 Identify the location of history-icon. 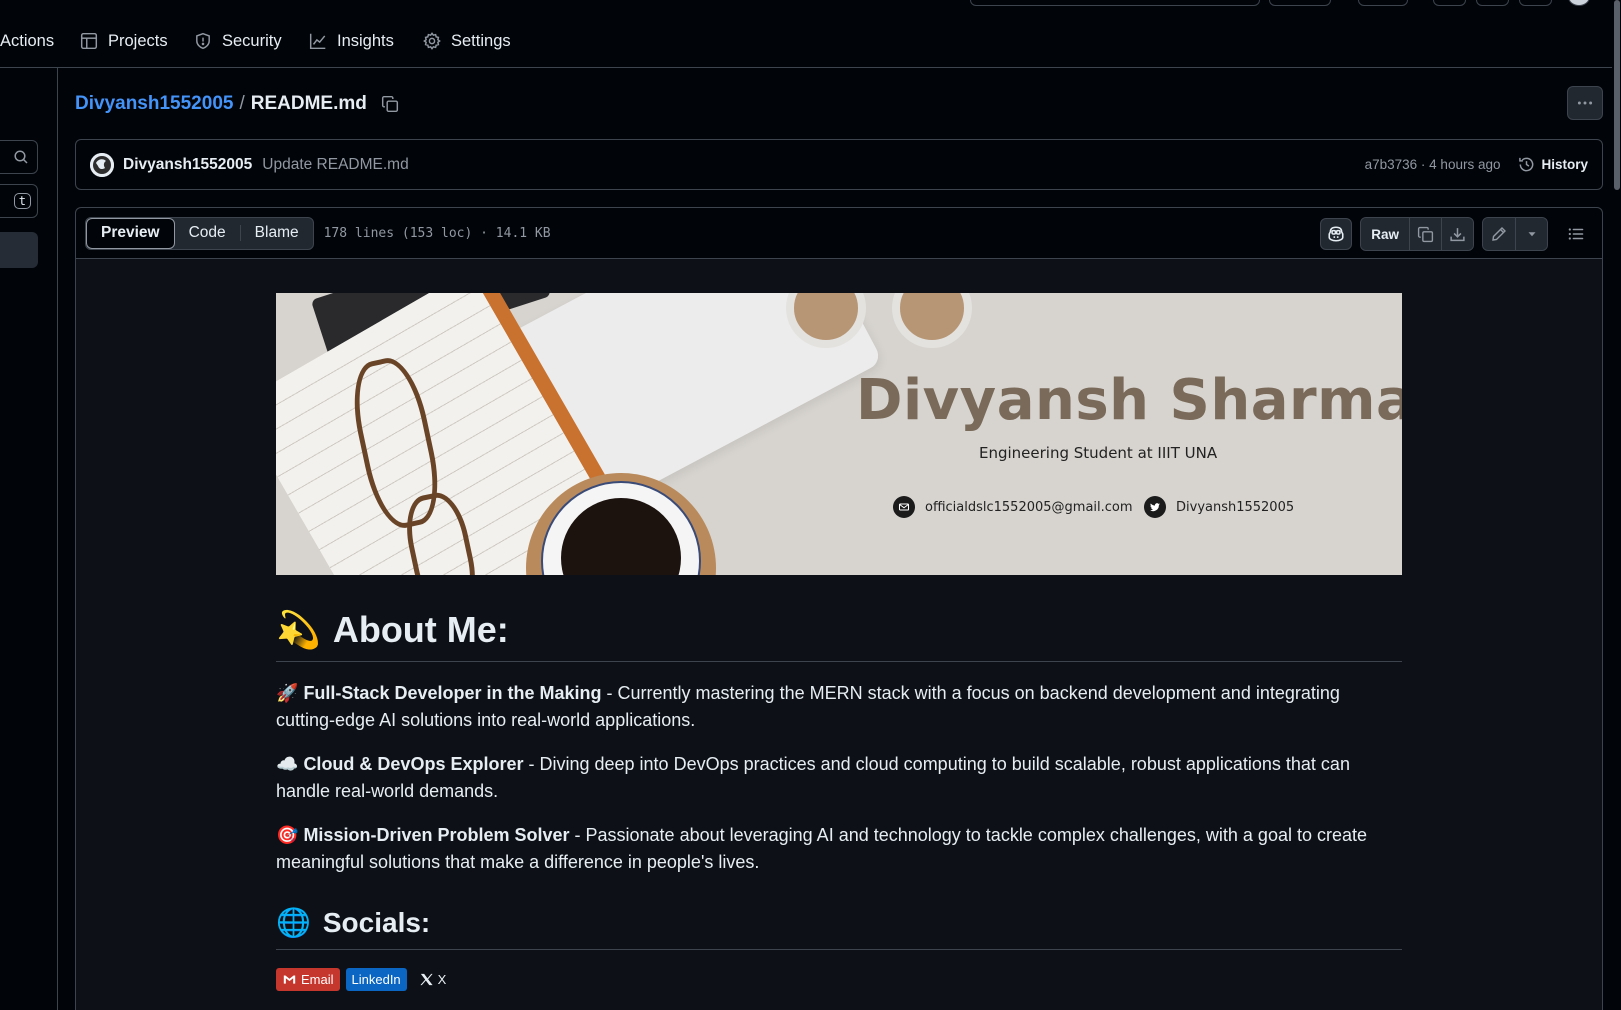
(1526, 164).